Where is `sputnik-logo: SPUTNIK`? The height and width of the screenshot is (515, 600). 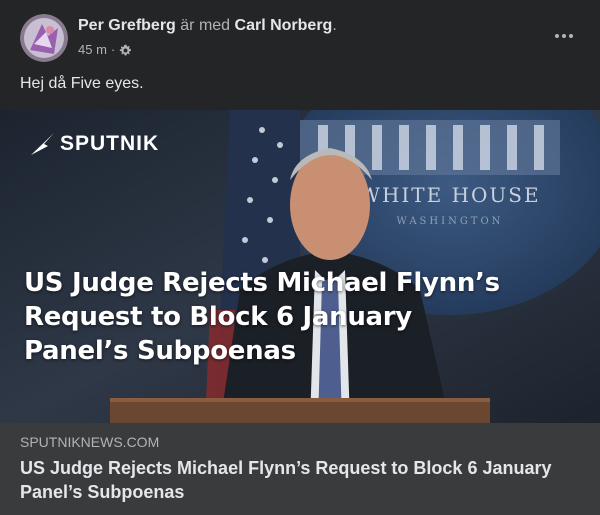 sputnik-logo: SPUTNIK is located at coordinates (94, 144).